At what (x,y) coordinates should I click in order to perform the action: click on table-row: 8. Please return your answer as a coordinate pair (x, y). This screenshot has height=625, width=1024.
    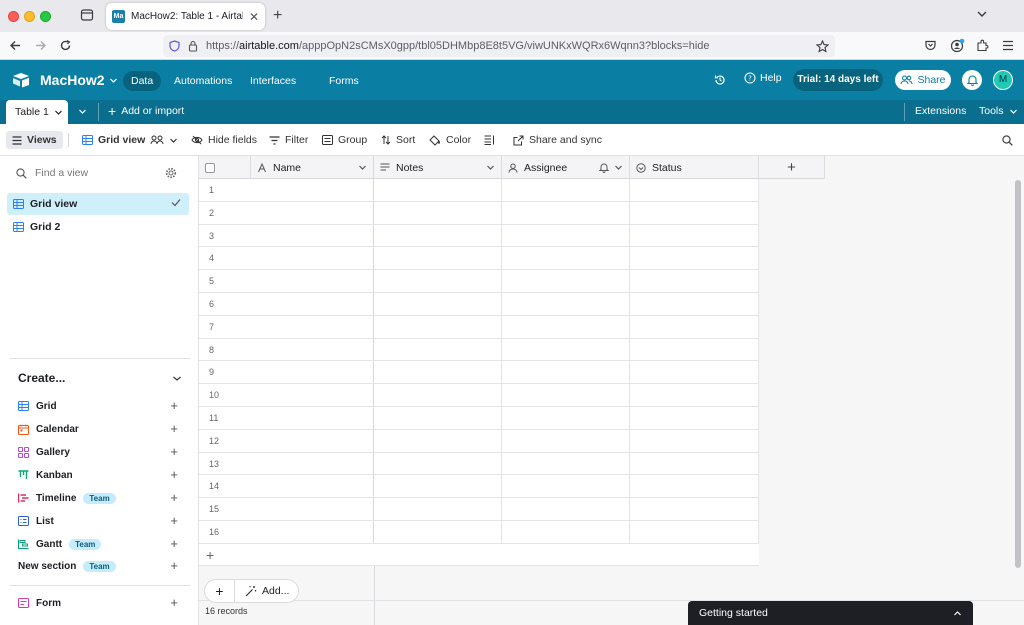
    Looking at the image, I should click on (479, 350).